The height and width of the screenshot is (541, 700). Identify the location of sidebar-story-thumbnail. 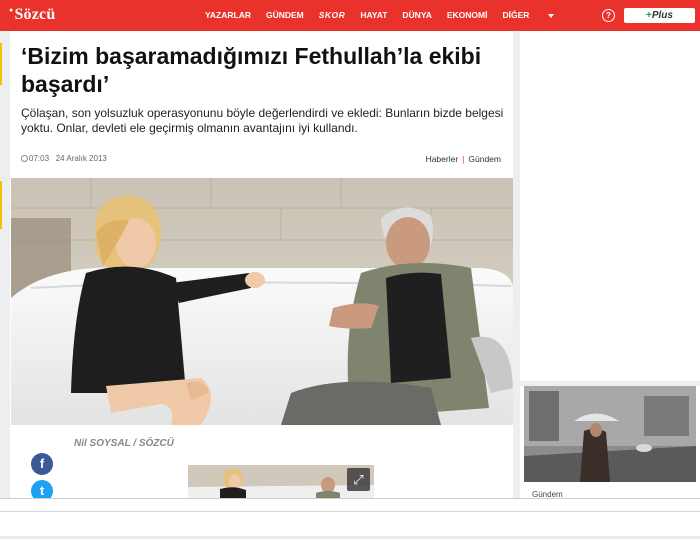
(610, 434).